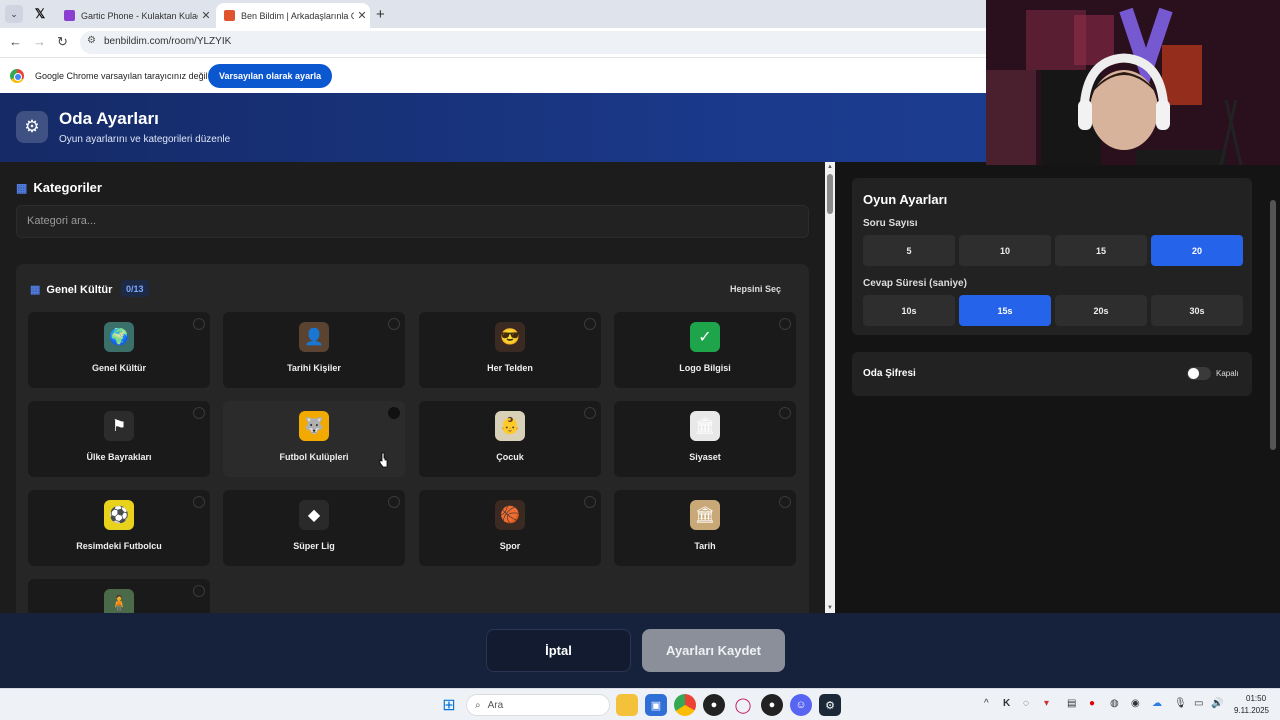 The width and height of the screenshot is (1280, 720). What do you see at coordinates (830, 387) in the screenshot?
I see `categories-scrollbar: ▲ ▼` at bounding box center [830, 387].